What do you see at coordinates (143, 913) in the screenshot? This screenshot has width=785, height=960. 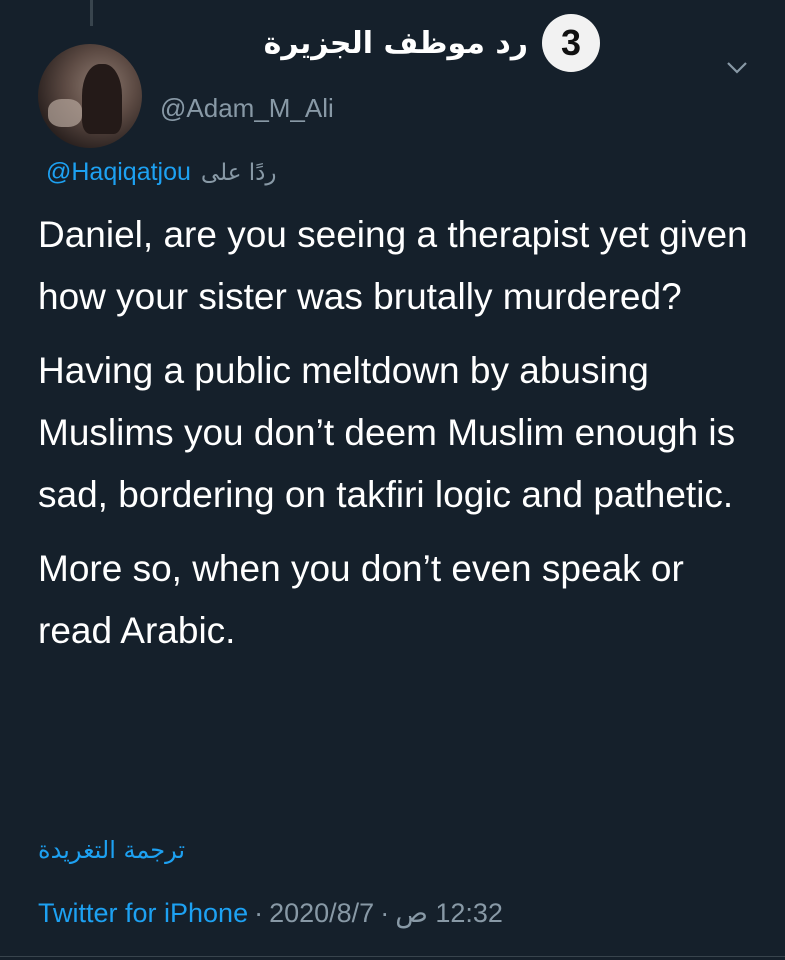 I see `source-link: Twitter for iPhone` at bounding box center [143, 913].